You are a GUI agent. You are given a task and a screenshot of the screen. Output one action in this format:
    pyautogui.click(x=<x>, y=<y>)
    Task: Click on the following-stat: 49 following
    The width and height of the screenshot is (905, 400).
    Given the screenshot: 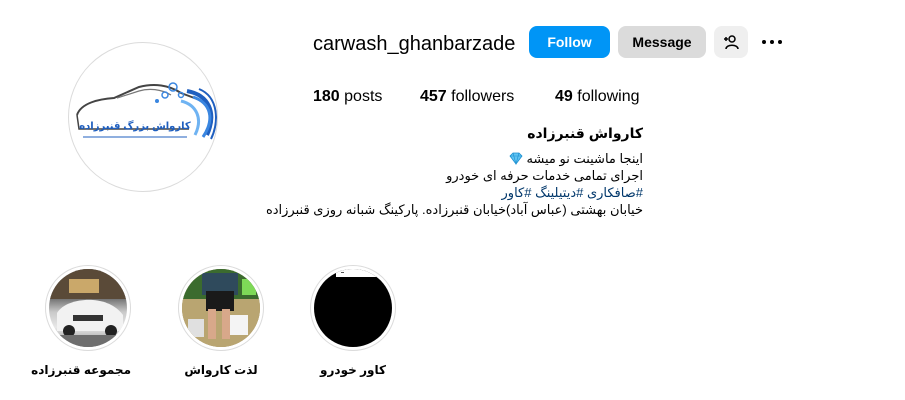 What is the action you would take?
    pyautogui.click(x=597, y=97)
    